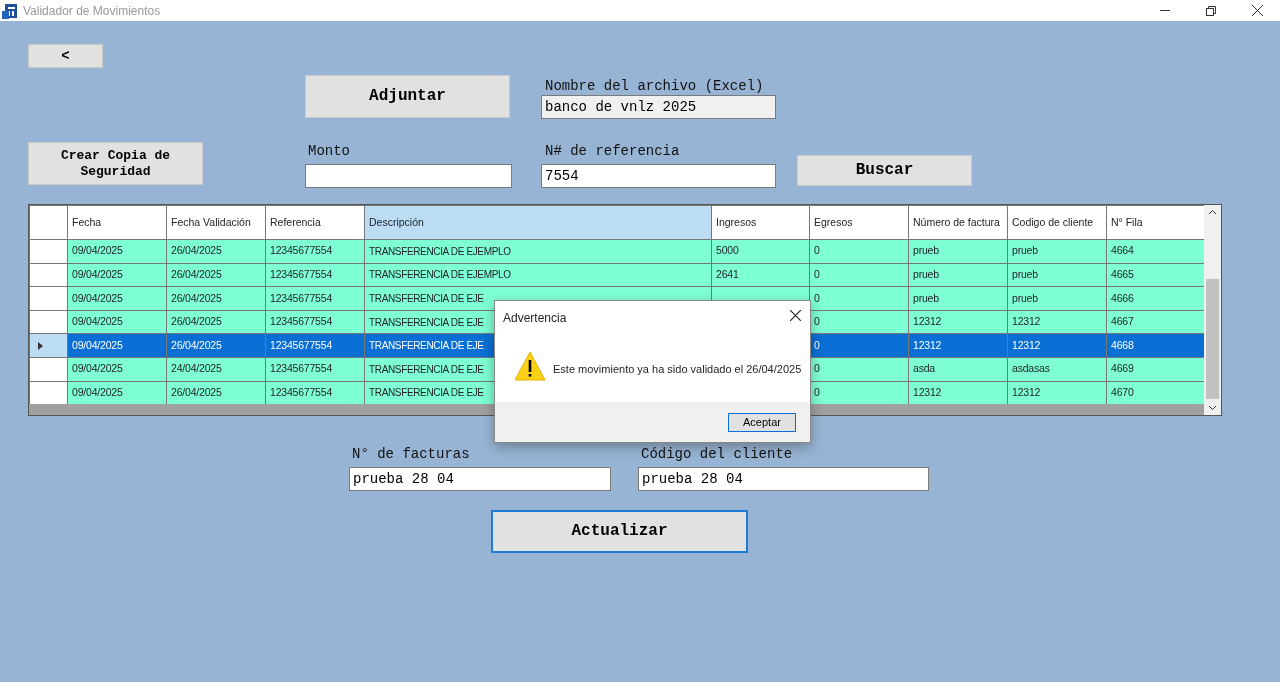 The image size is (1280, 682). I want to click on column-header: Fecha, so click(117, 222).